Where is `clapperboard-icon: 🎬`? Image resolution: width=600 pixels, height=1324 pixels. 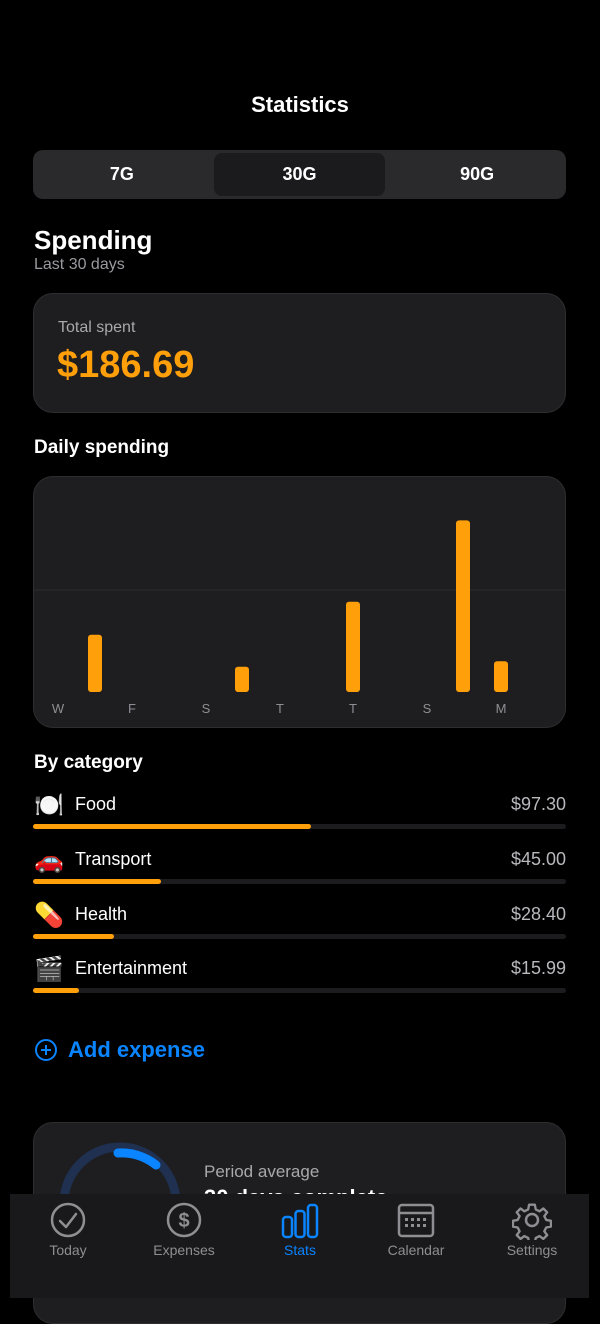 clapperboard-icon: 🎬 is located at coordinates (49, 969).